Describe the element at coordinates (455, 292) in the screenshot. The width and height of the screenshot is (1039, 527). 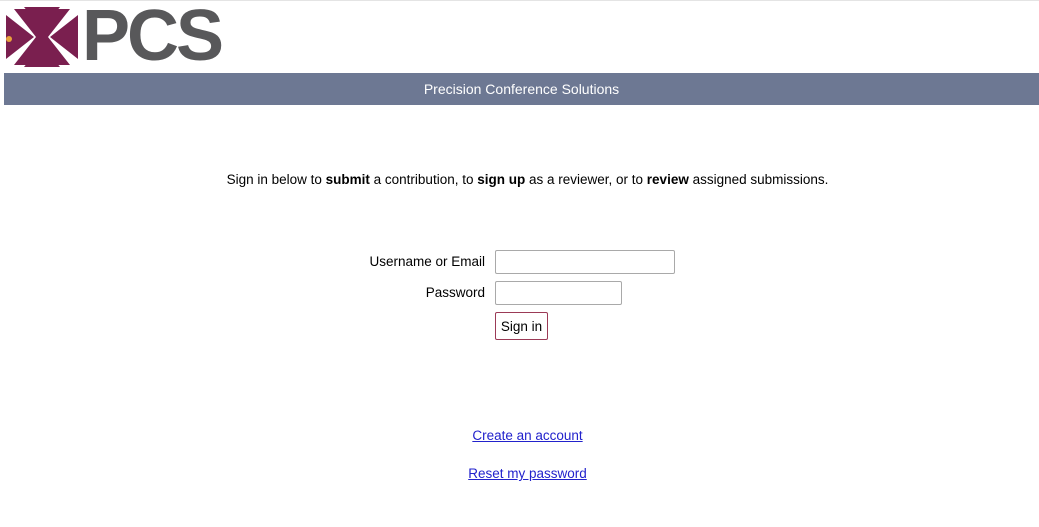
I see `password-label: Password` at that location.